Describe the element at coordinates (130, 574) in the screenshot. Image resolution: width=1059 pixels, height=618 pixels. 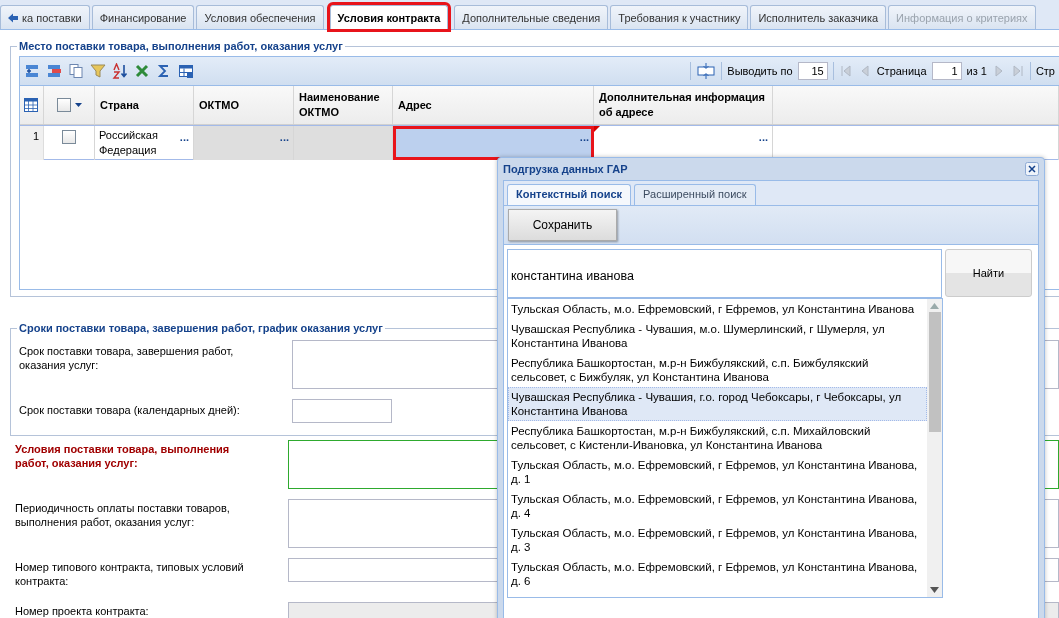
I see `field-label: Номер типового контракта, типовых условий контракта:` at that location.